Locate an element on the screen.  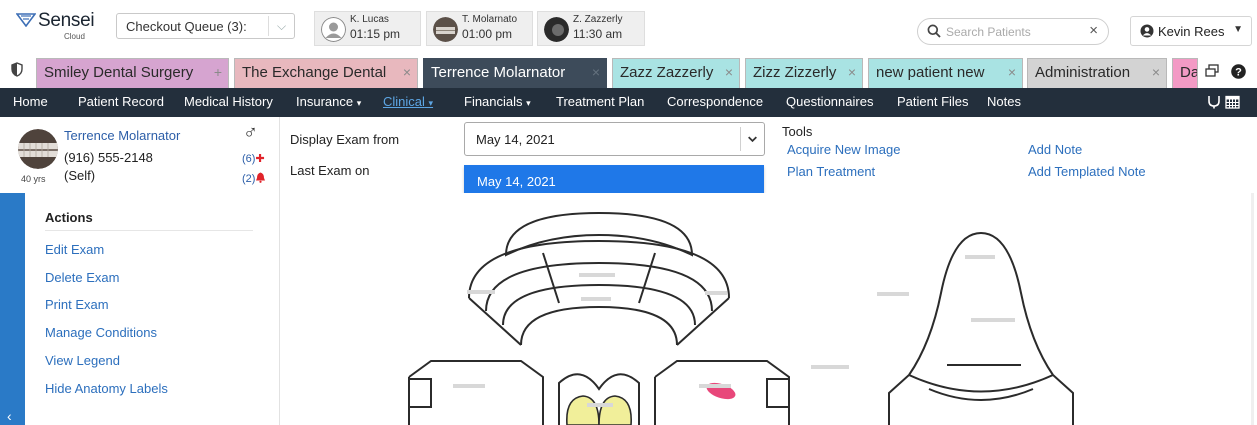
appointment-chip: K. Lucas 01:15 pm is located at coordinates (367, 28).